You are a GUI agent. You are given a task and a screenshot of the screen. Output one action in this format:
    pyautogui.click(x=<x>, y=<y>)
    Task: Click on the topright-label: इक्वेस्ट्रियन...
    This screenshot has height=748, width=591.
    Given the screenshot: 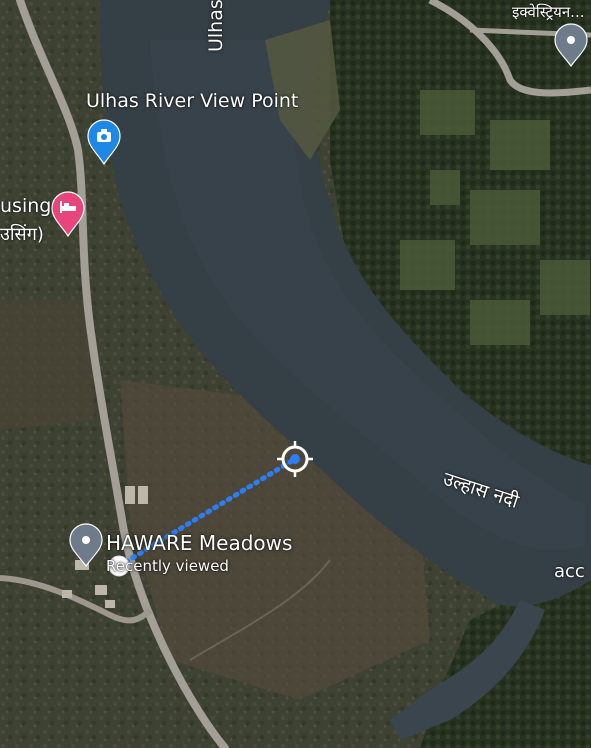 What is the action you would take?
    pyautogui.click(x=548, y=12)
    